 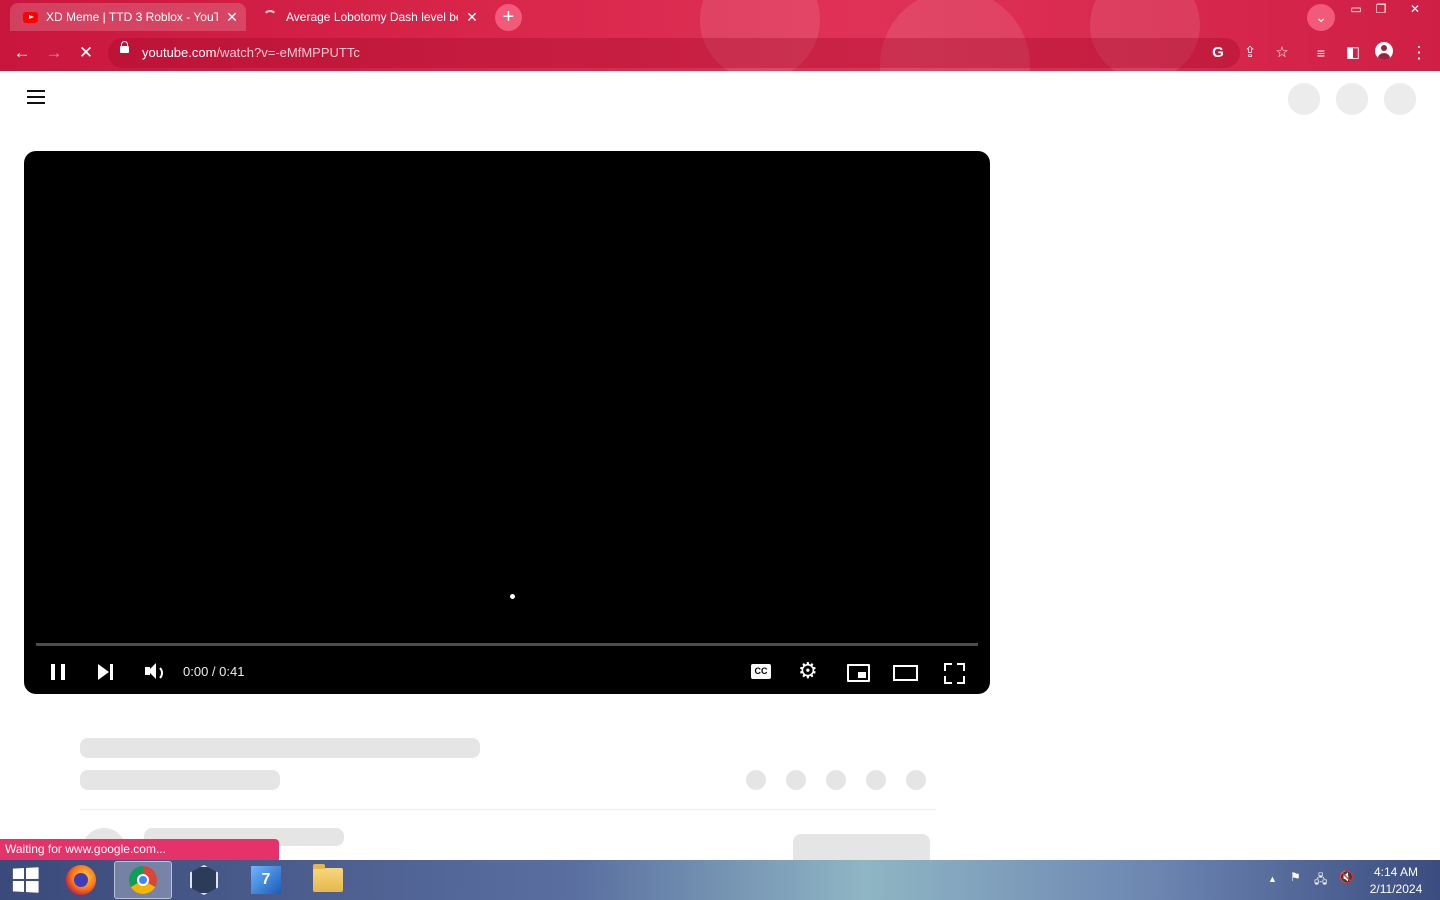 What do you see at coordinates (53, 672) in the screenshot?
I see `pause-icon` at bounding box center [53, 672].